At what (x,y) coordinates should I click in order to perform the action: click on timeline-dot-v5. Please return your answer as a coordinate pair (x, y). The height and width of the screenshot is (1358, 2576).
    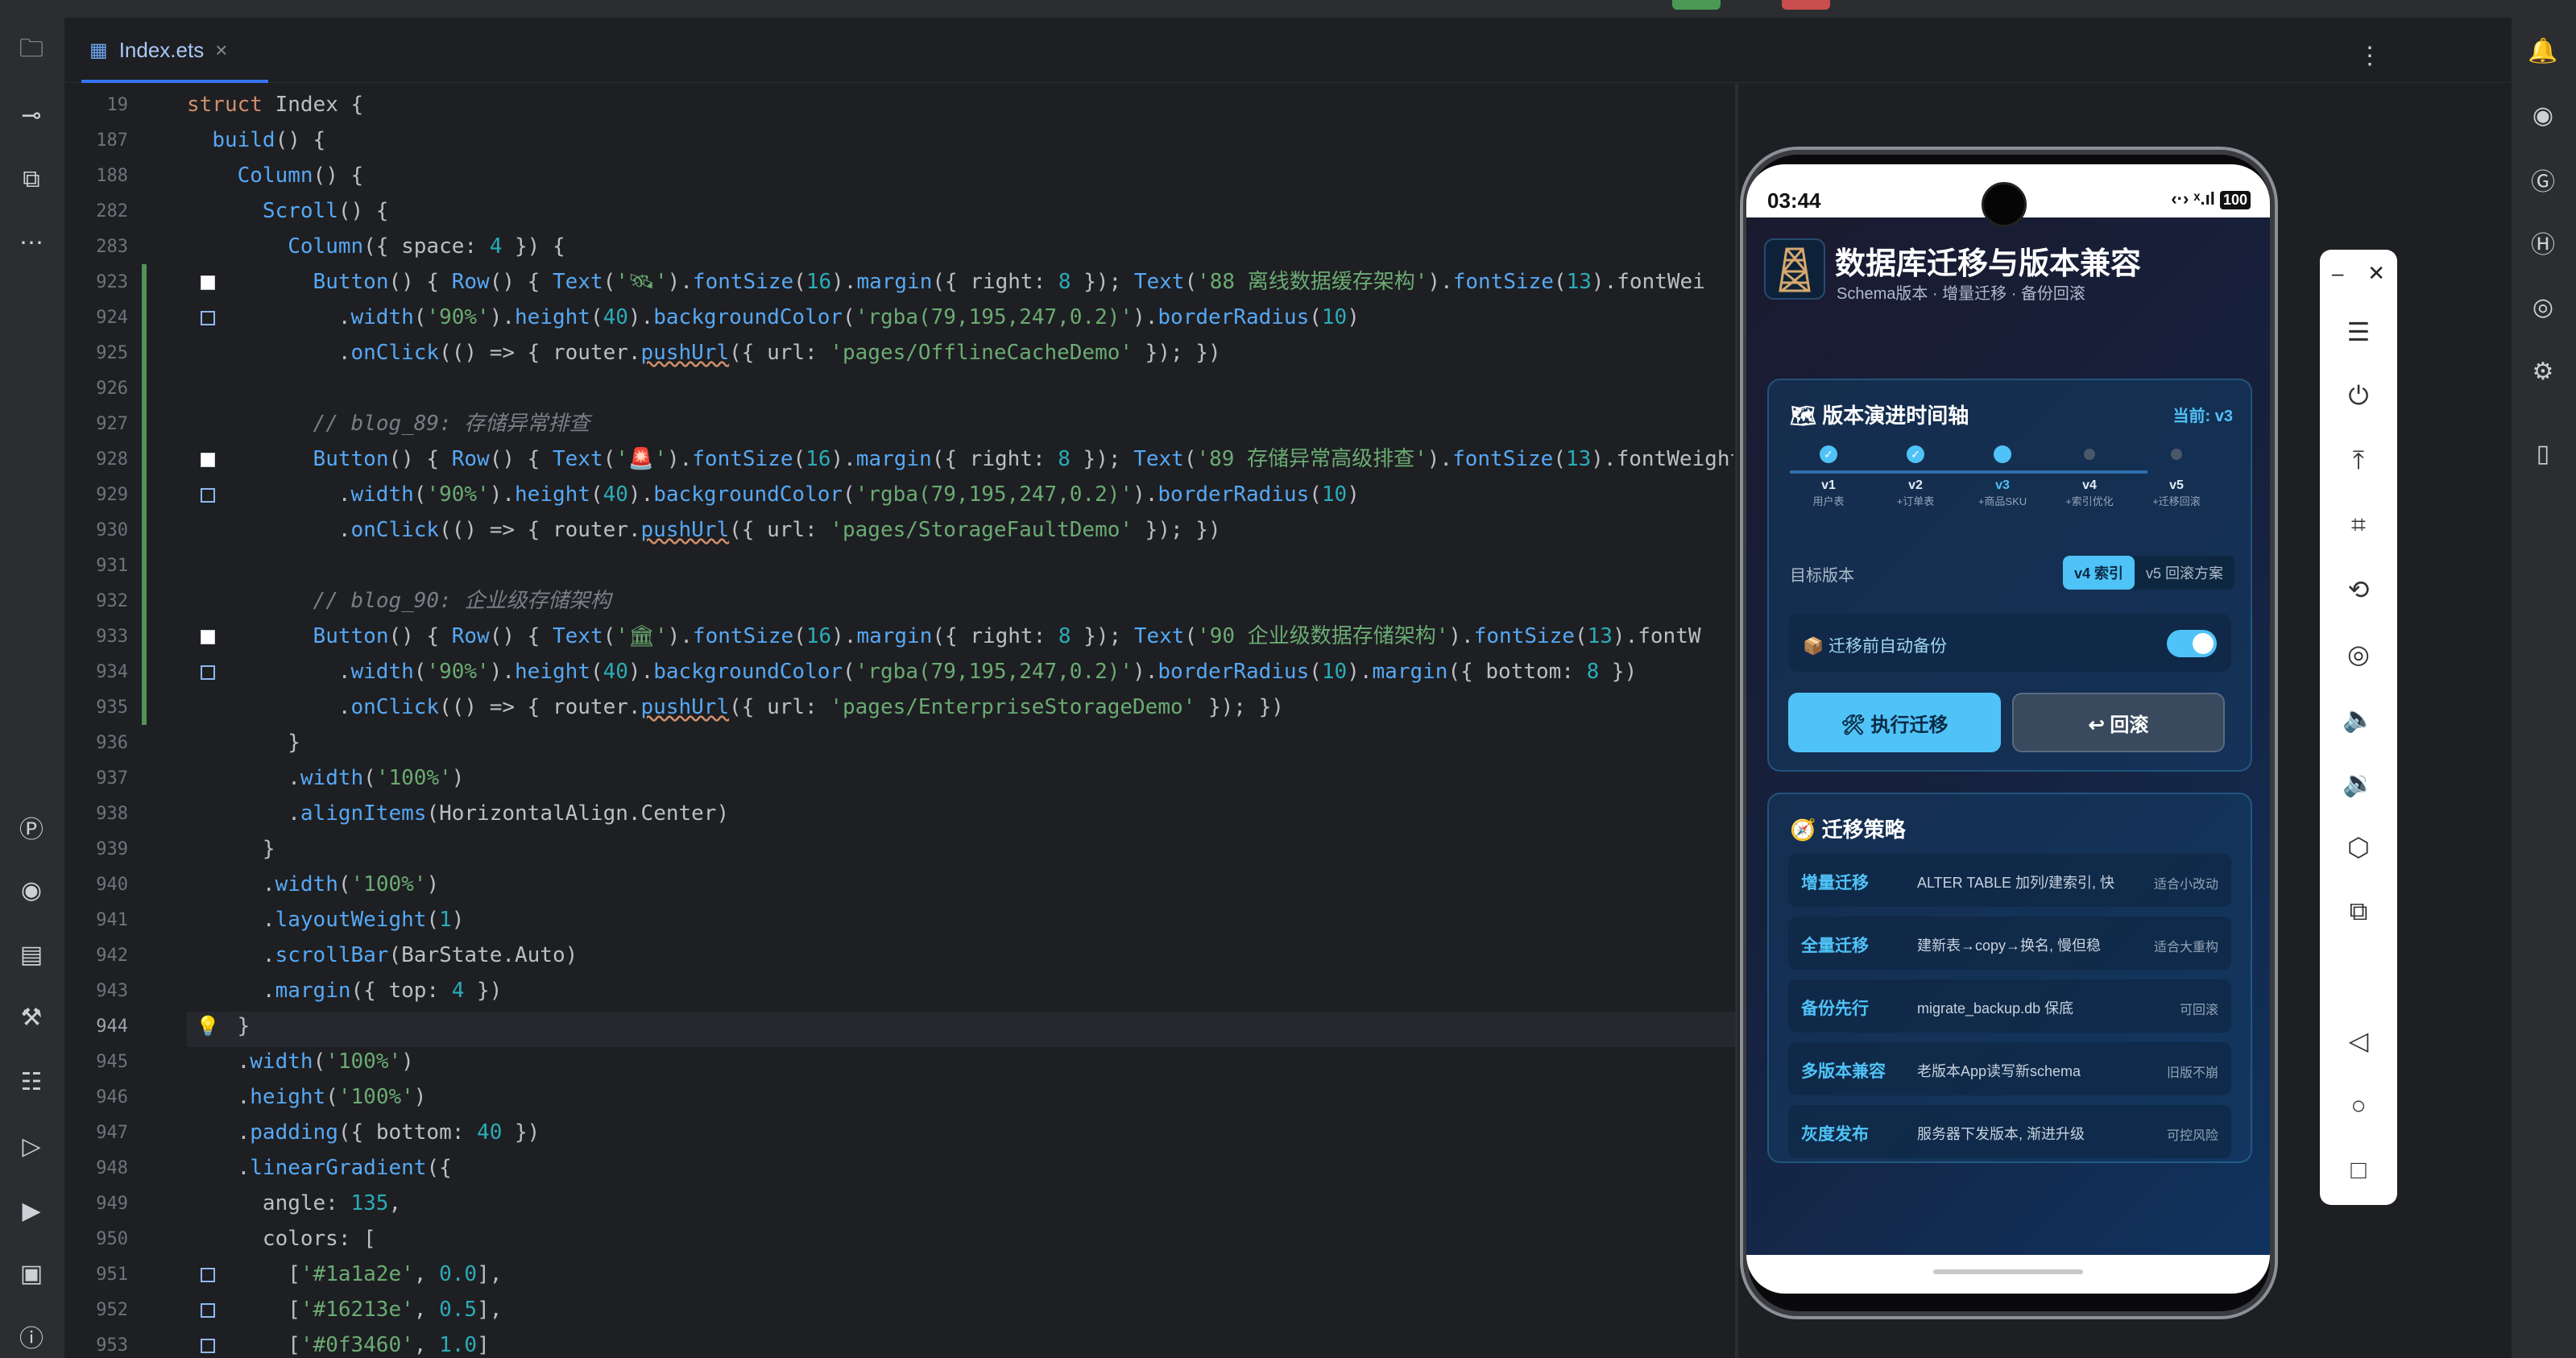
    Looking at the image, I should click on (2176, 454).